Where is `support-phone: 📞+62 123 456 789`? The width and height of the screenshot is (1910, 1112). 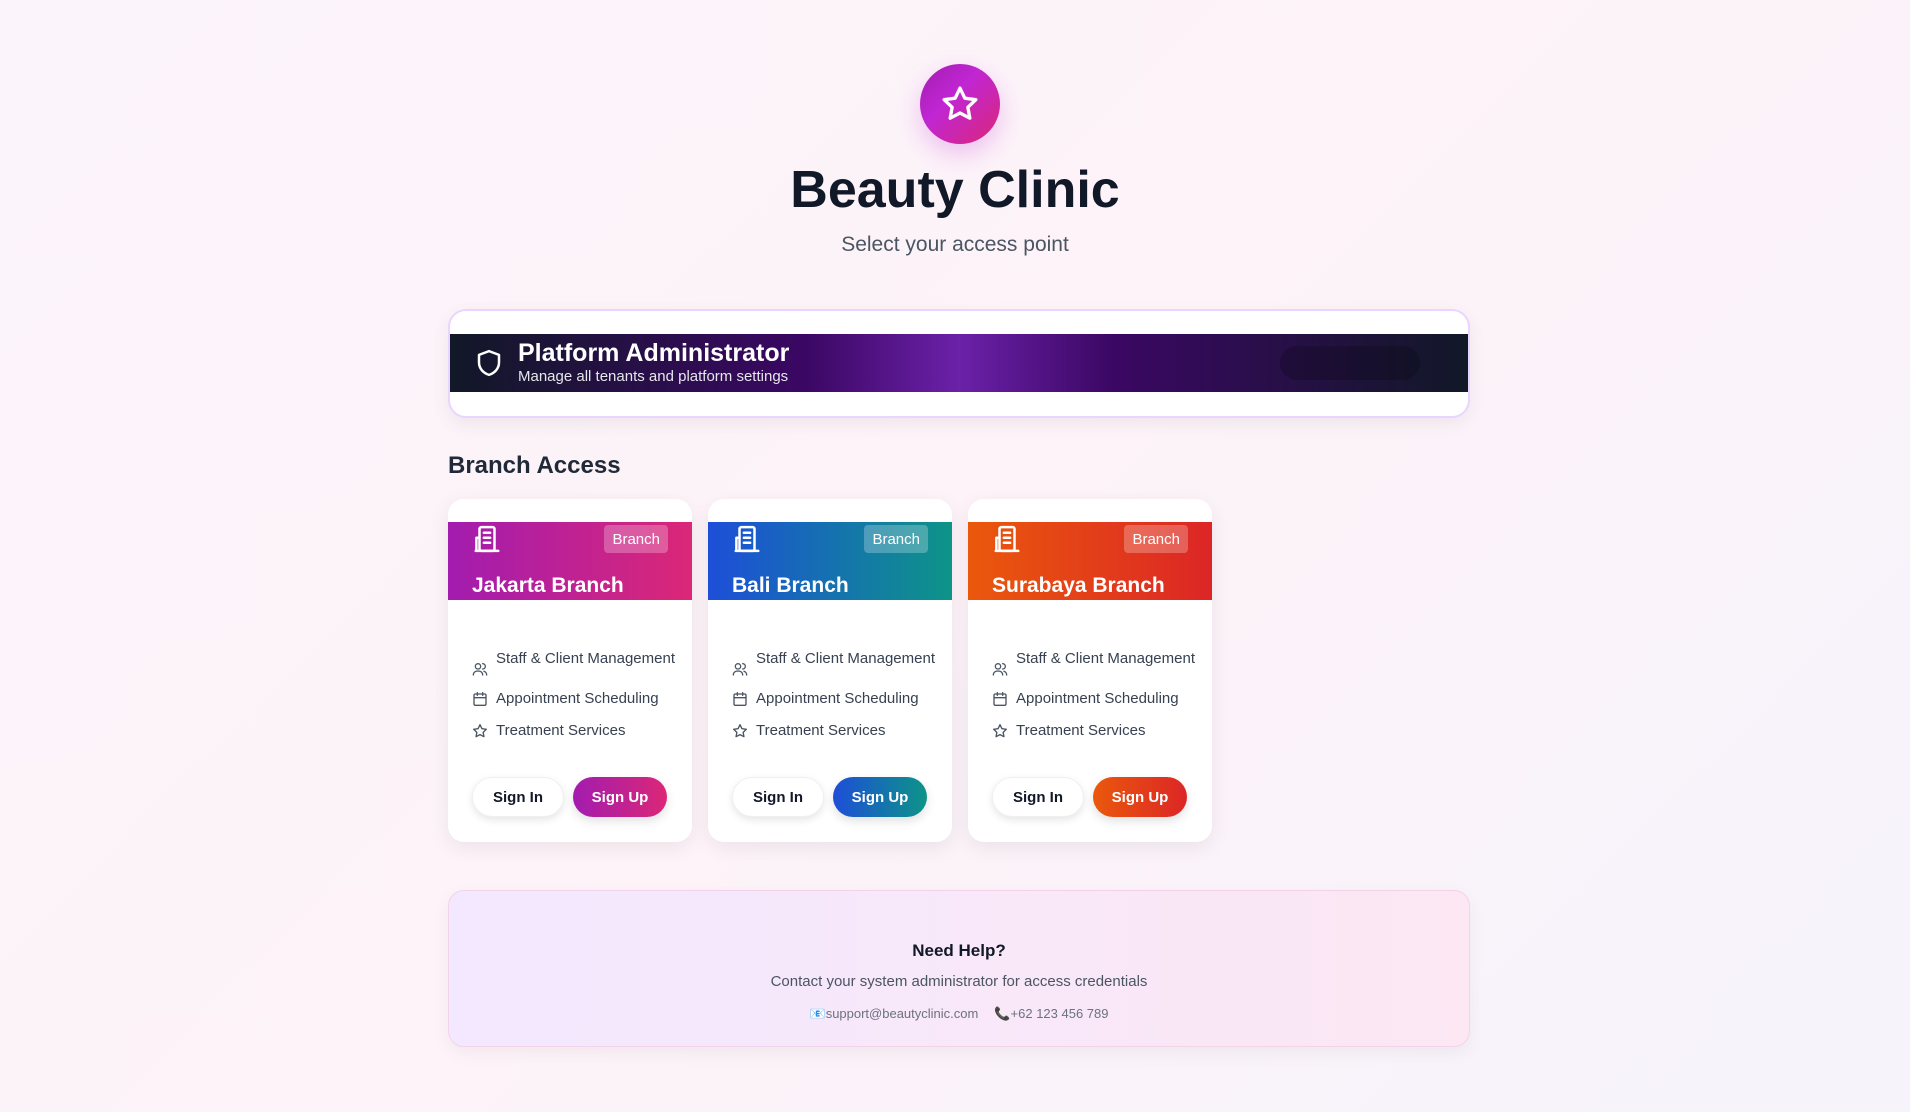
support-phone: 📞+62 123 456 789 is located at coordinates (1051, 1014).